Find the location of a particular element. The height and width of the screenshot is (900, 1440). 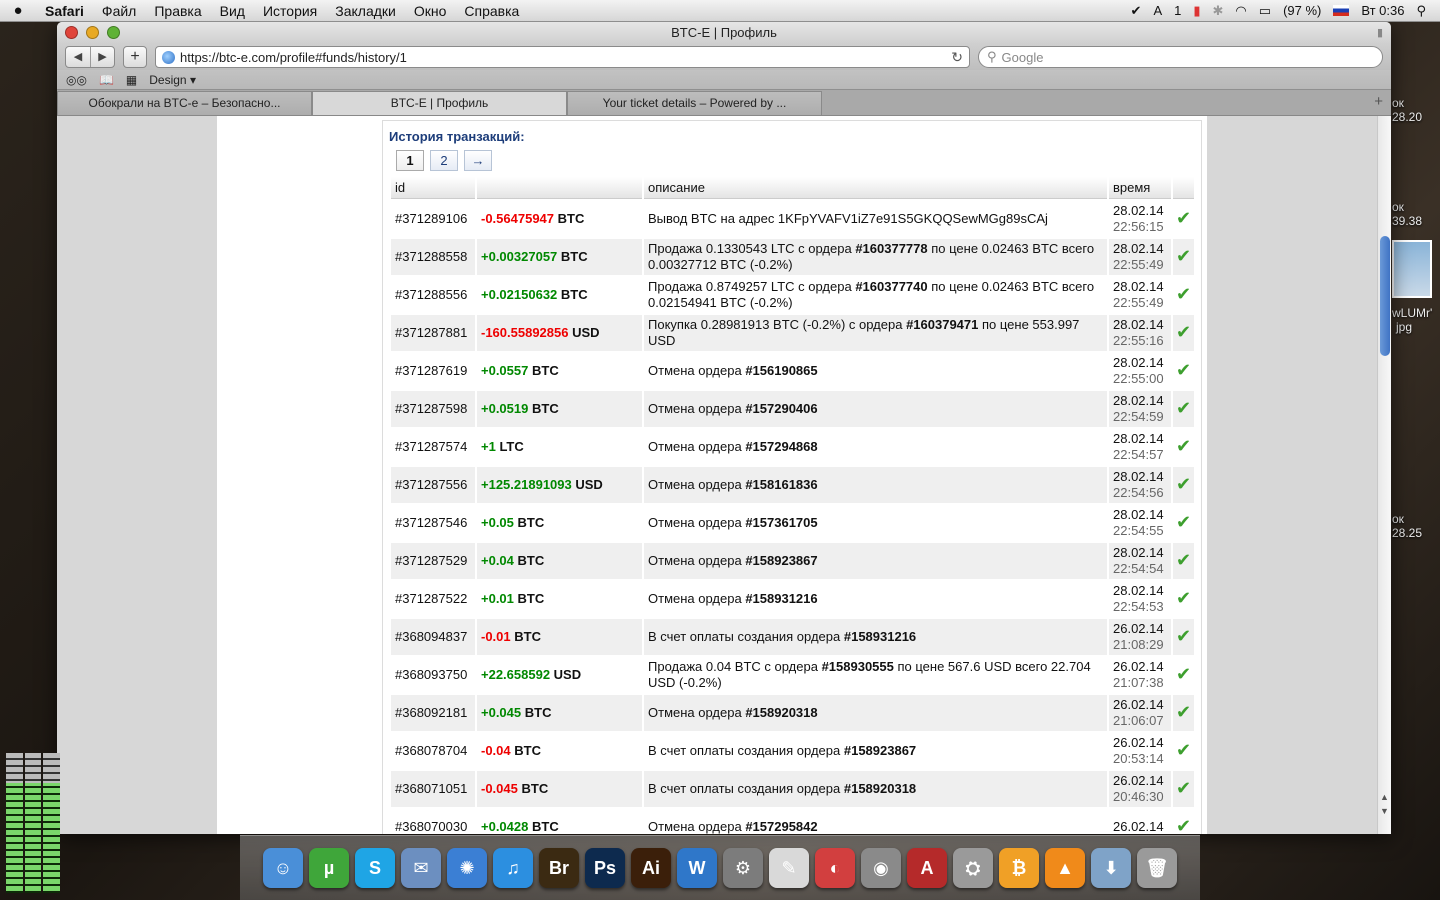

back-button: ◀ is located at coordinates (78, 57).